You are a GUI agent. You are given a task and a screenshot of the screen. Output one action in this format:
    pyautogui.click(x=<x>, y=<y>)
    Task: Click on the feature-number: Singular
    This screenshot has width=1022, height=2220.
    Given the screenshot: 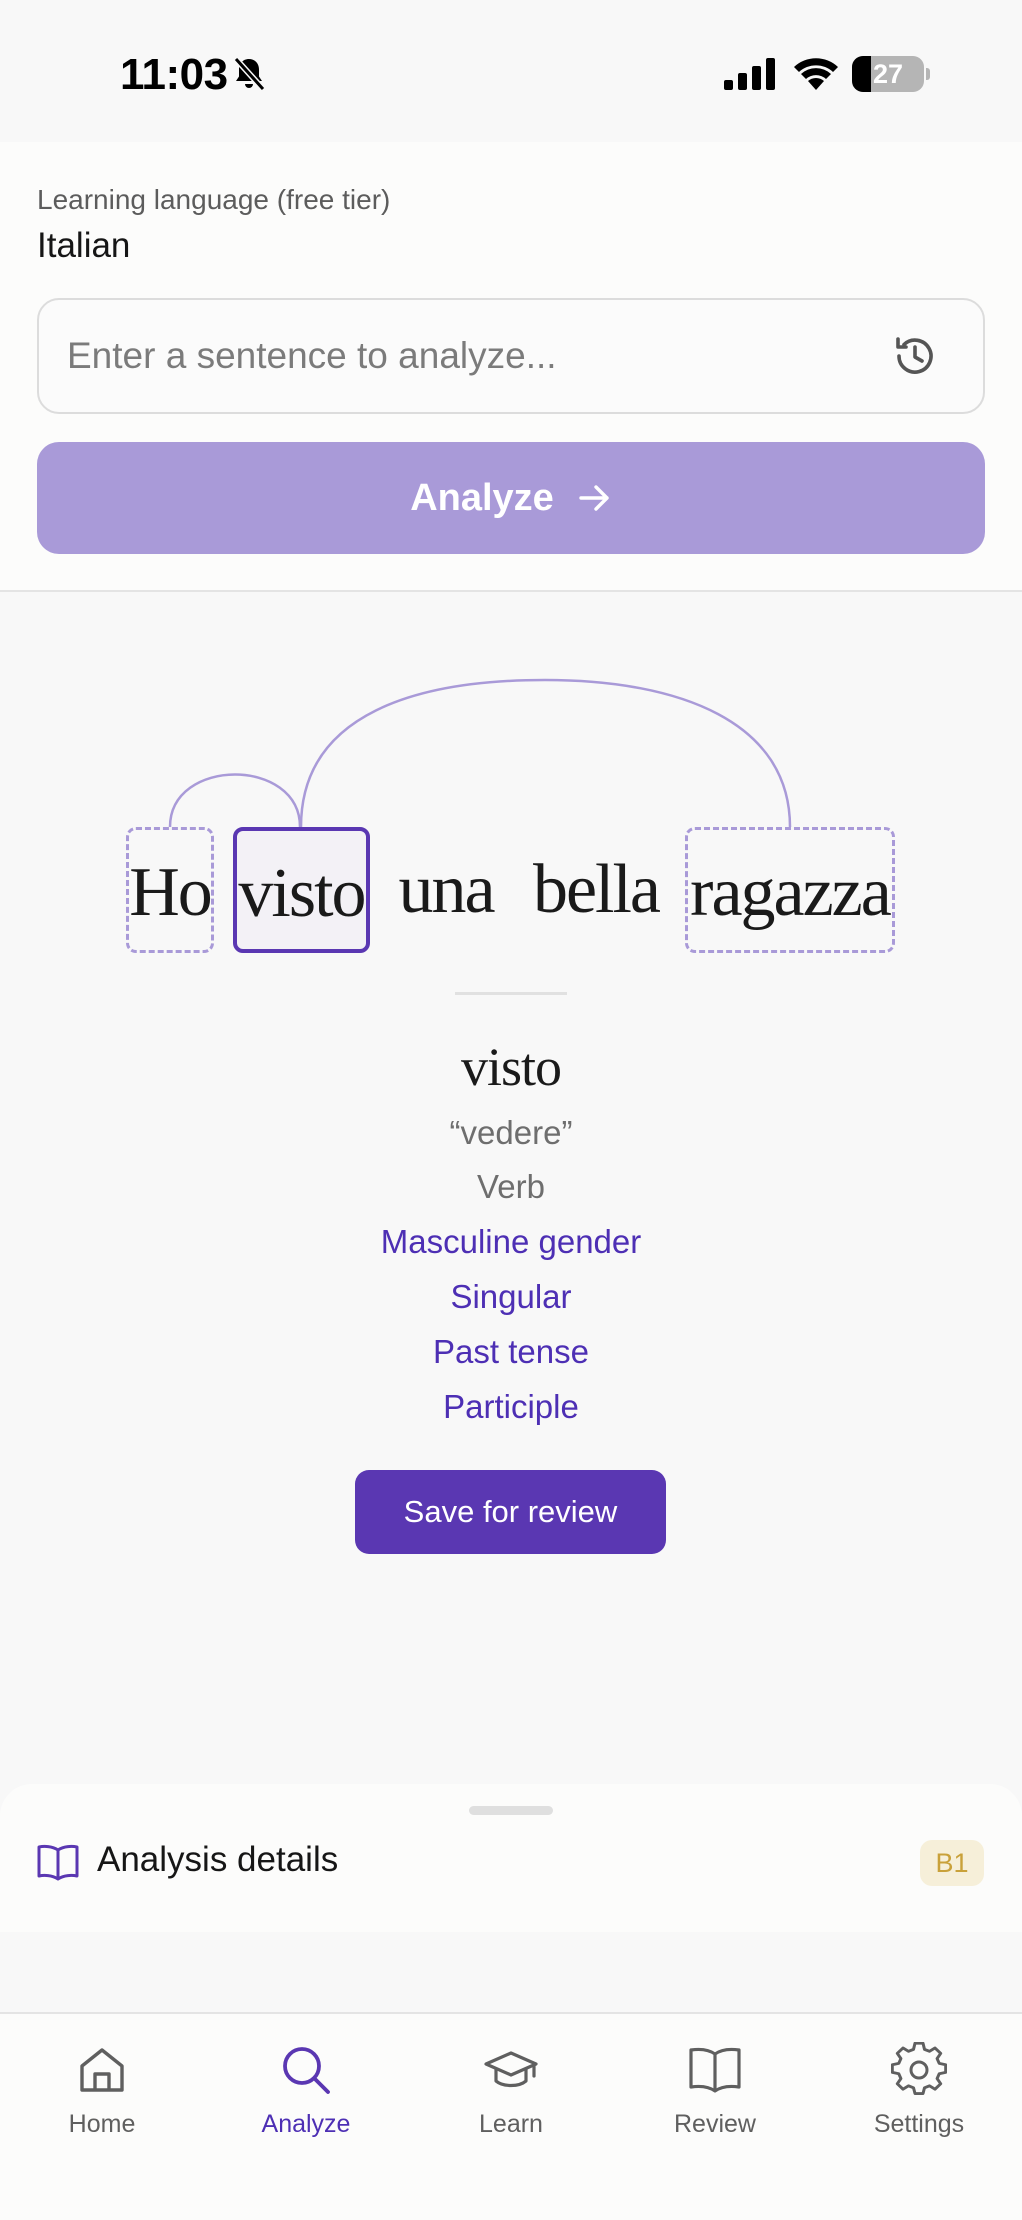 What is the action you would take?
    pyautogui.click(x=511, y=1296)
    